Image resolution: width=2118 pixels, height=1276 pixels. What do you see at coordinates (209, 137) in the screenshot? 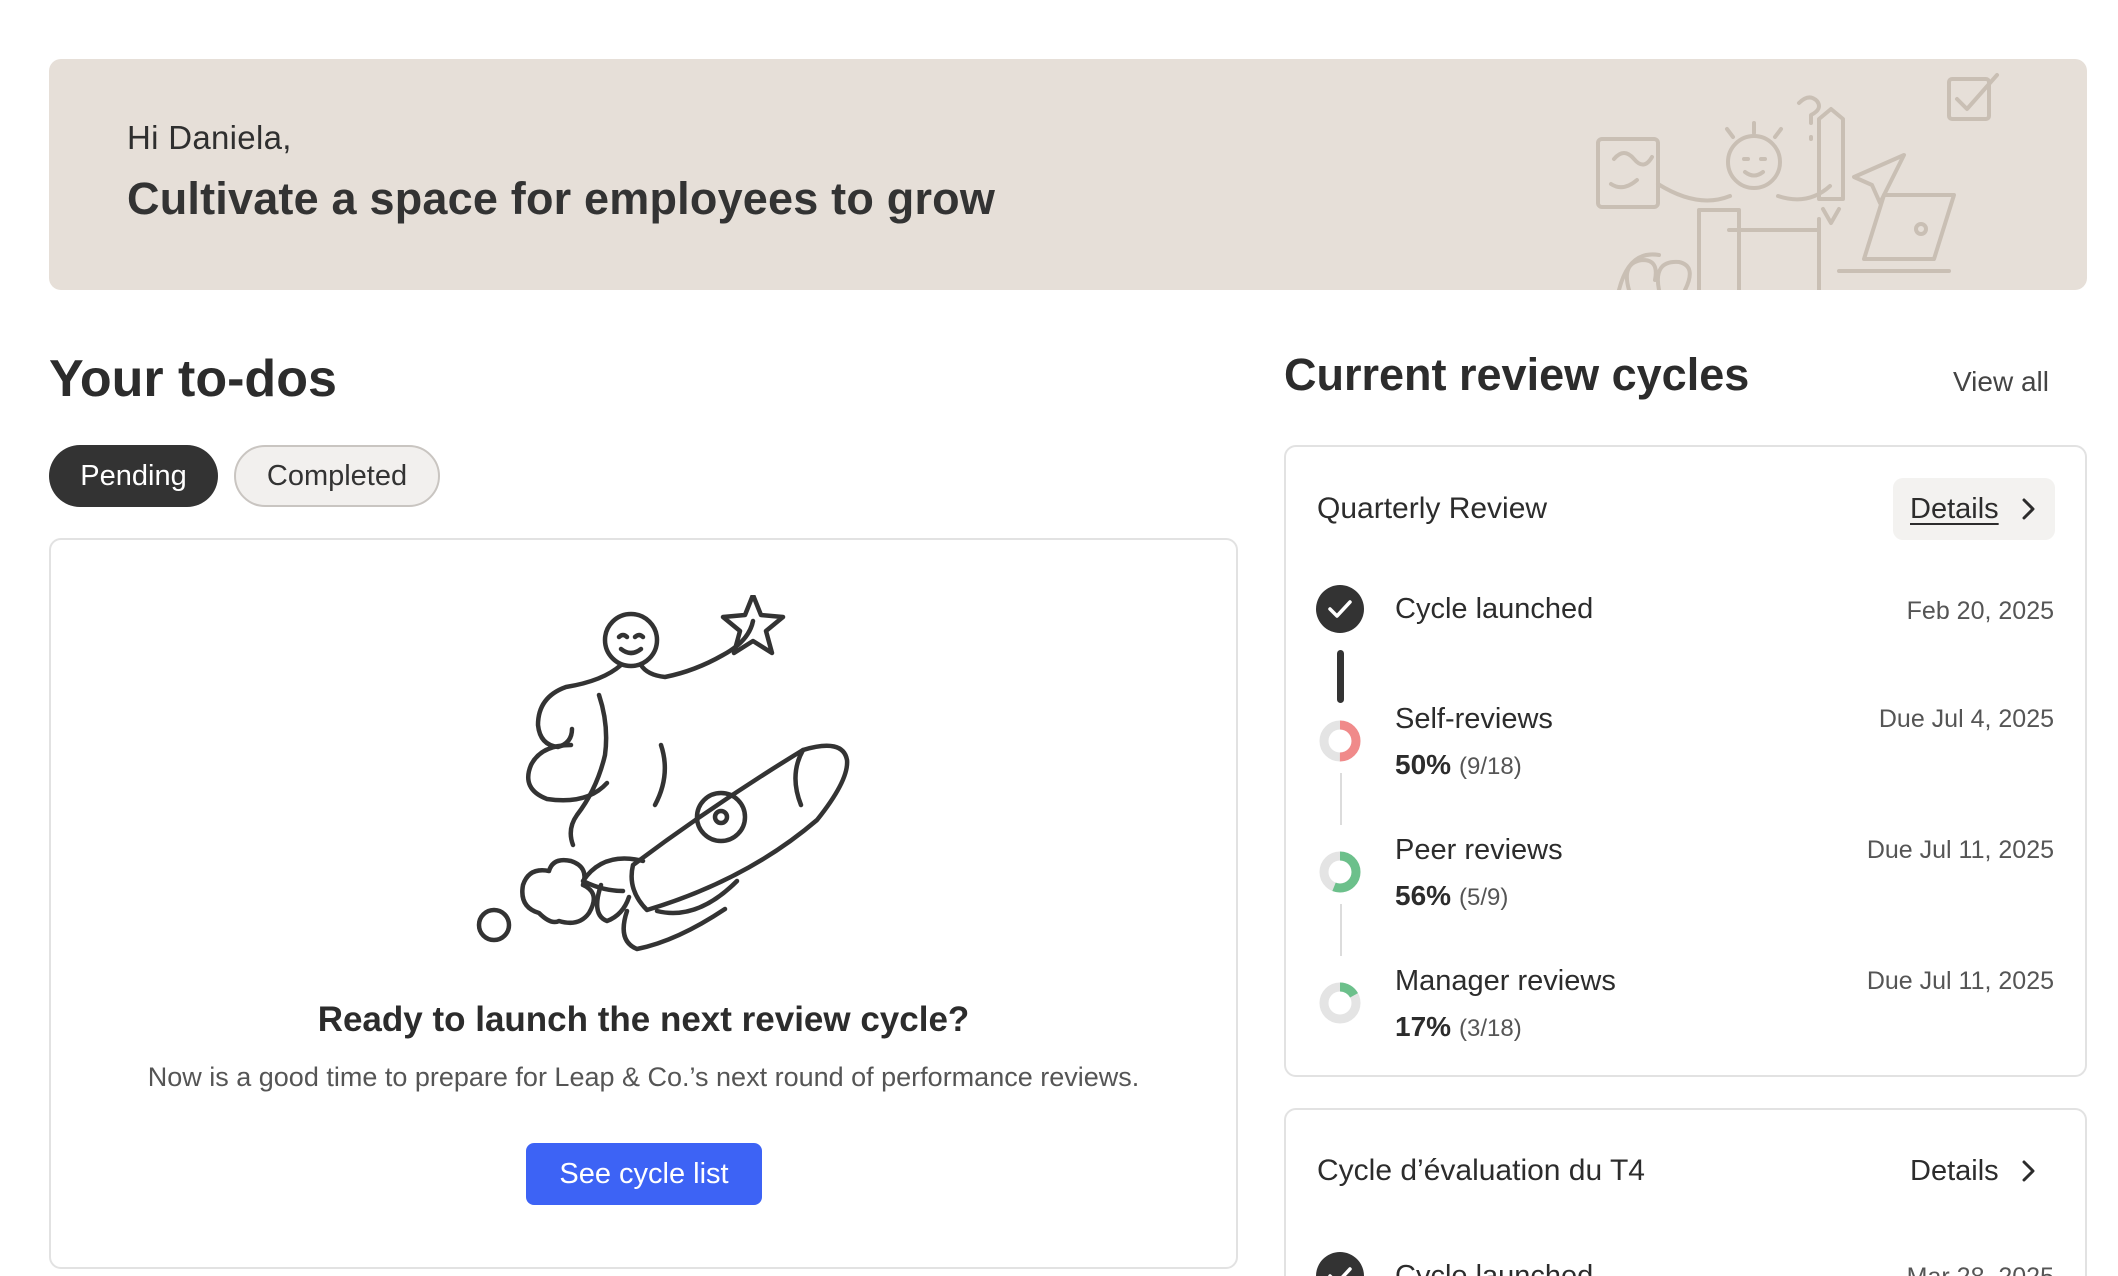
I see `banner-greeting: Hi Daniela,` at bounding box center [209, 137].